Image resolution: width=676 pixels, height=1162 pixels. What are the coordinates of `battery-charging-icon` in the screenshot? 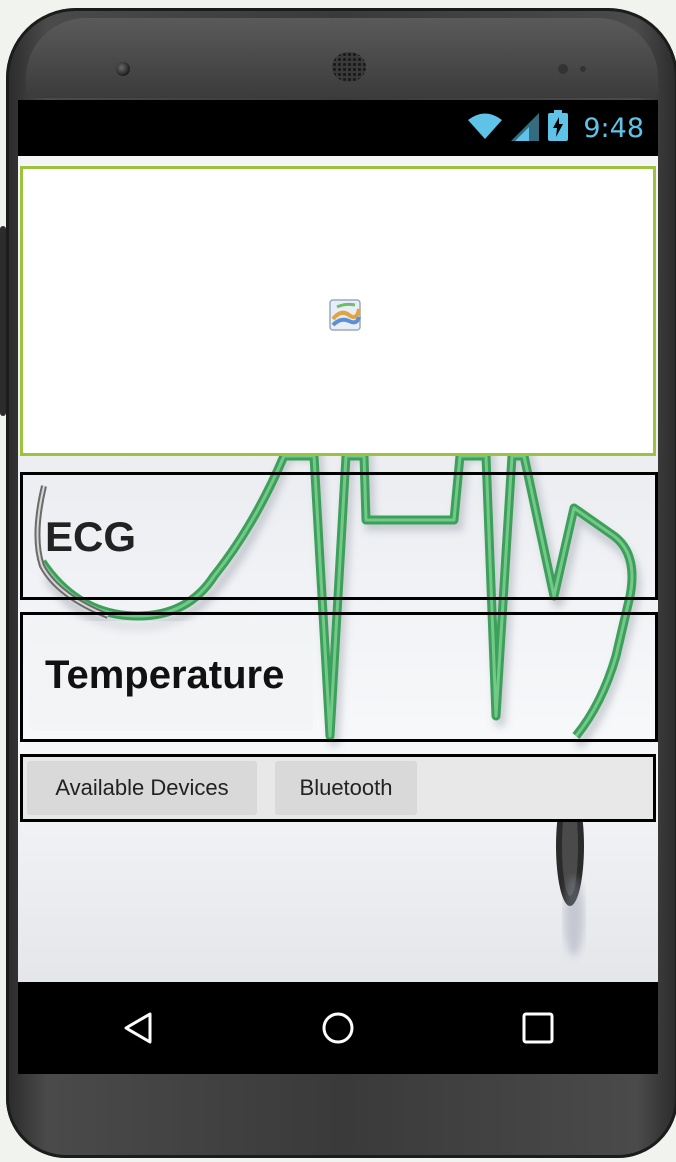 It's located at (558, 128).